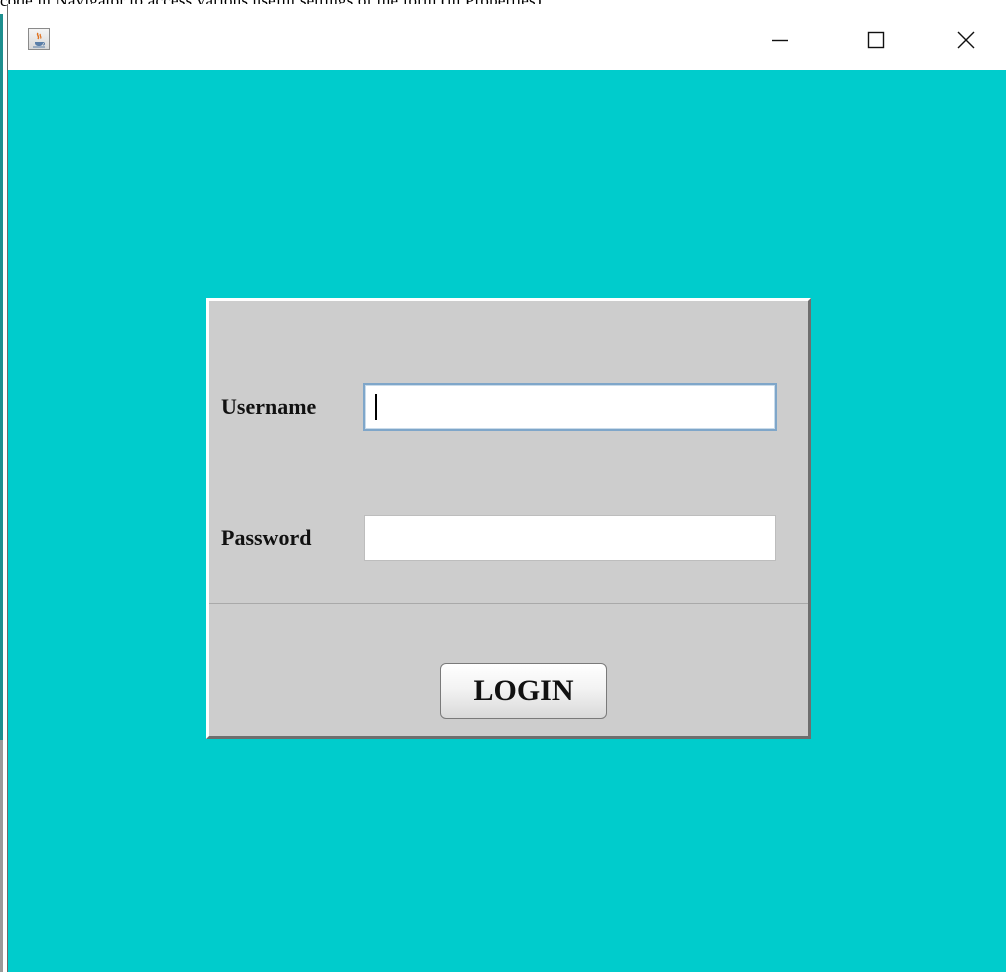 The image size is (1006, 972). I want to click on username-label: Username, so click(269, 406).